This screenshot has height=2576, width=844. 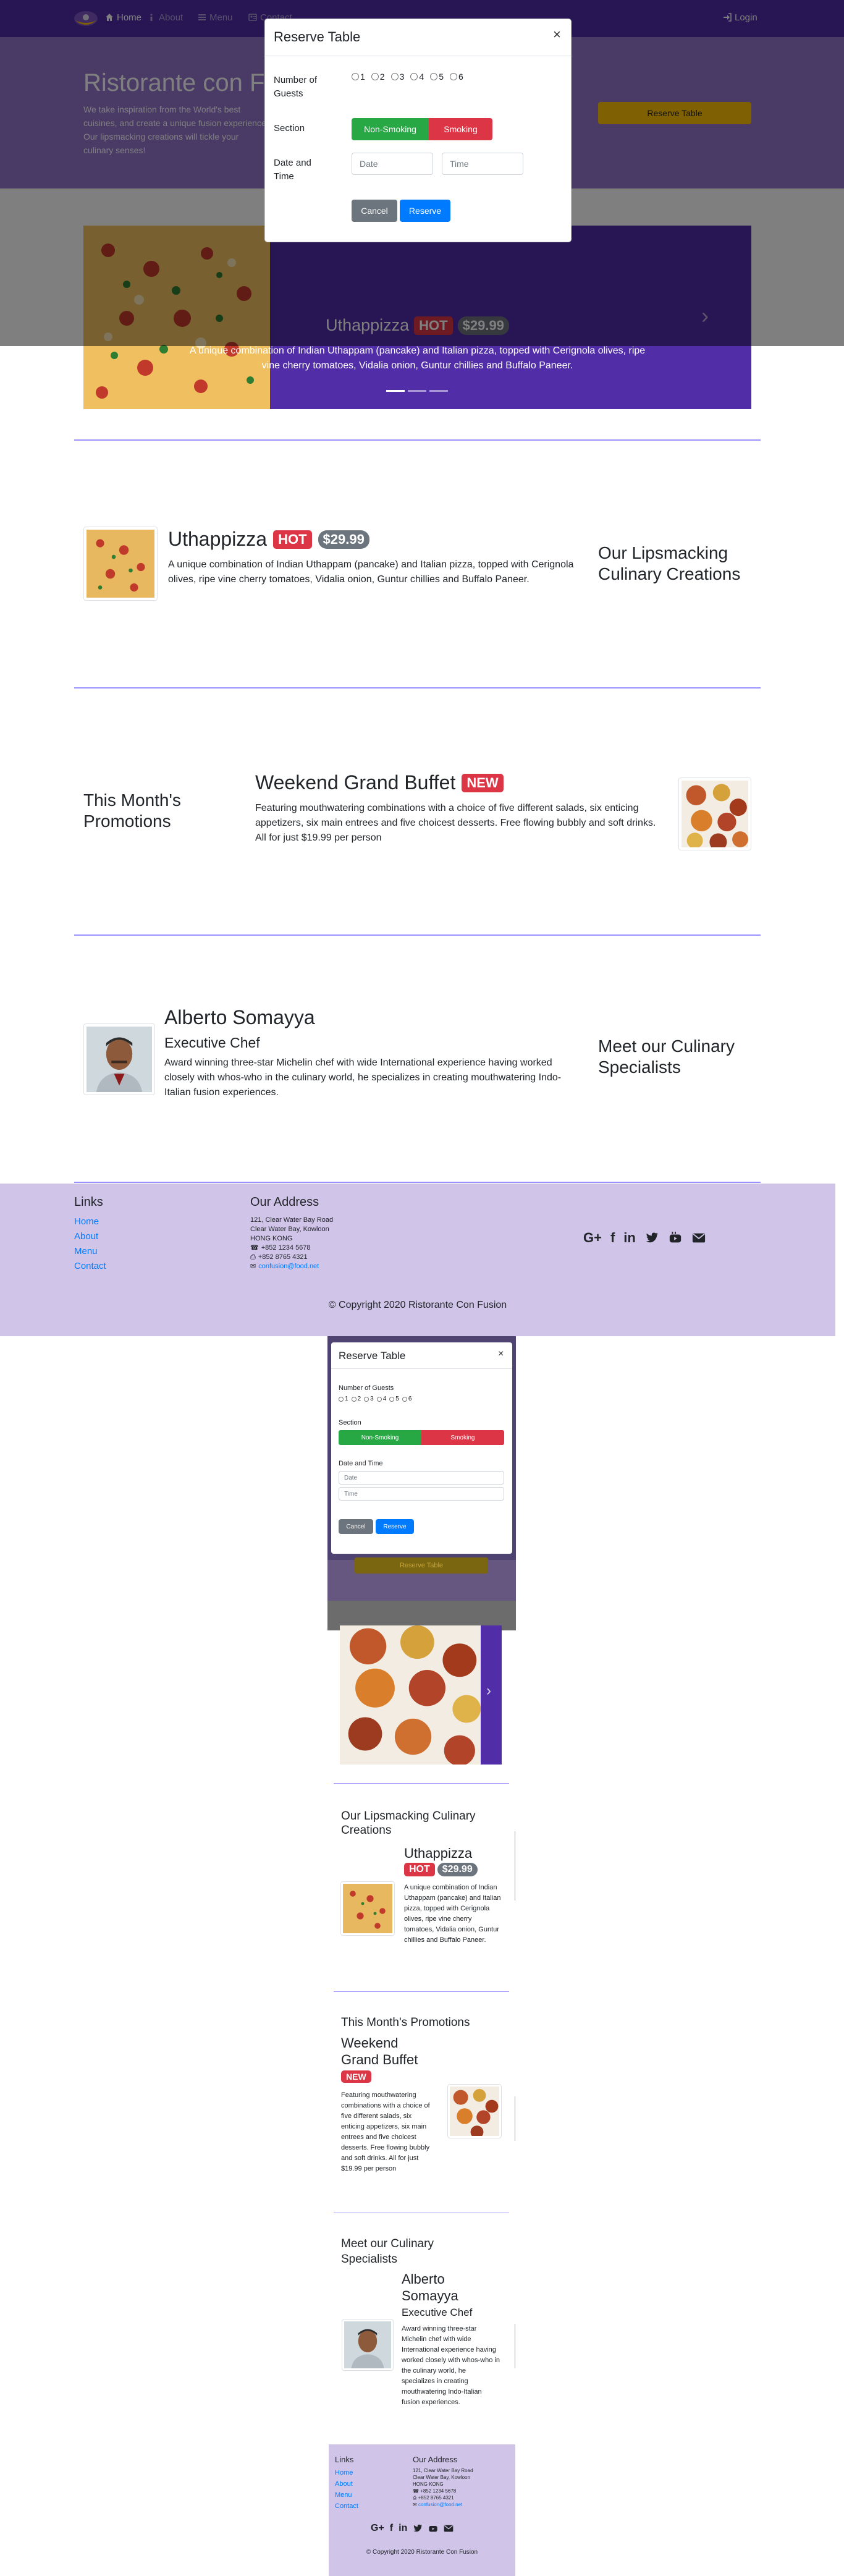 What do you see at coordinates (292, 1220) in the screenshot?
I see `address-line: 121, Clear Water Bay Road` at bounding box center [292, 1220].